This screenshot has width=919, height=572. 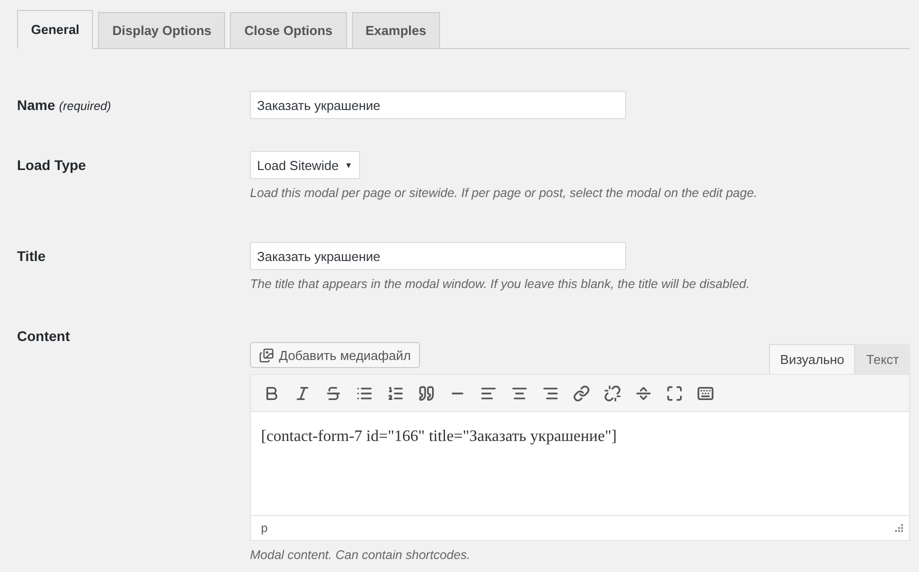 I want to click on media-icon, so click(x=266, y=355).